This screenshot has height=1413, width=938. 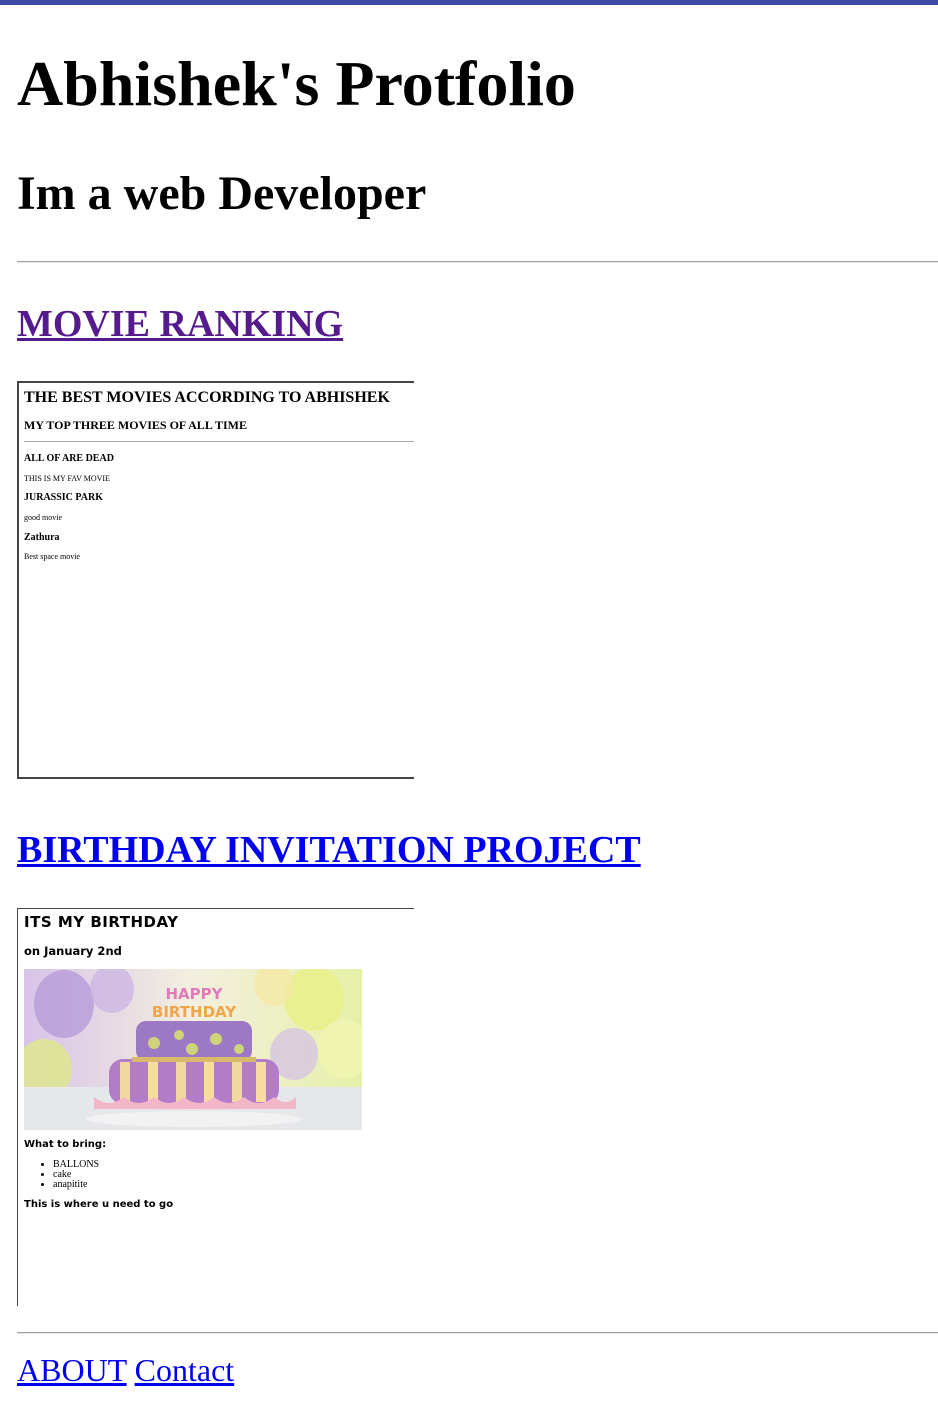 I want to click on birthday-preview-heading: ITS MY BIRTHDAY, so click(x=101, y=922).